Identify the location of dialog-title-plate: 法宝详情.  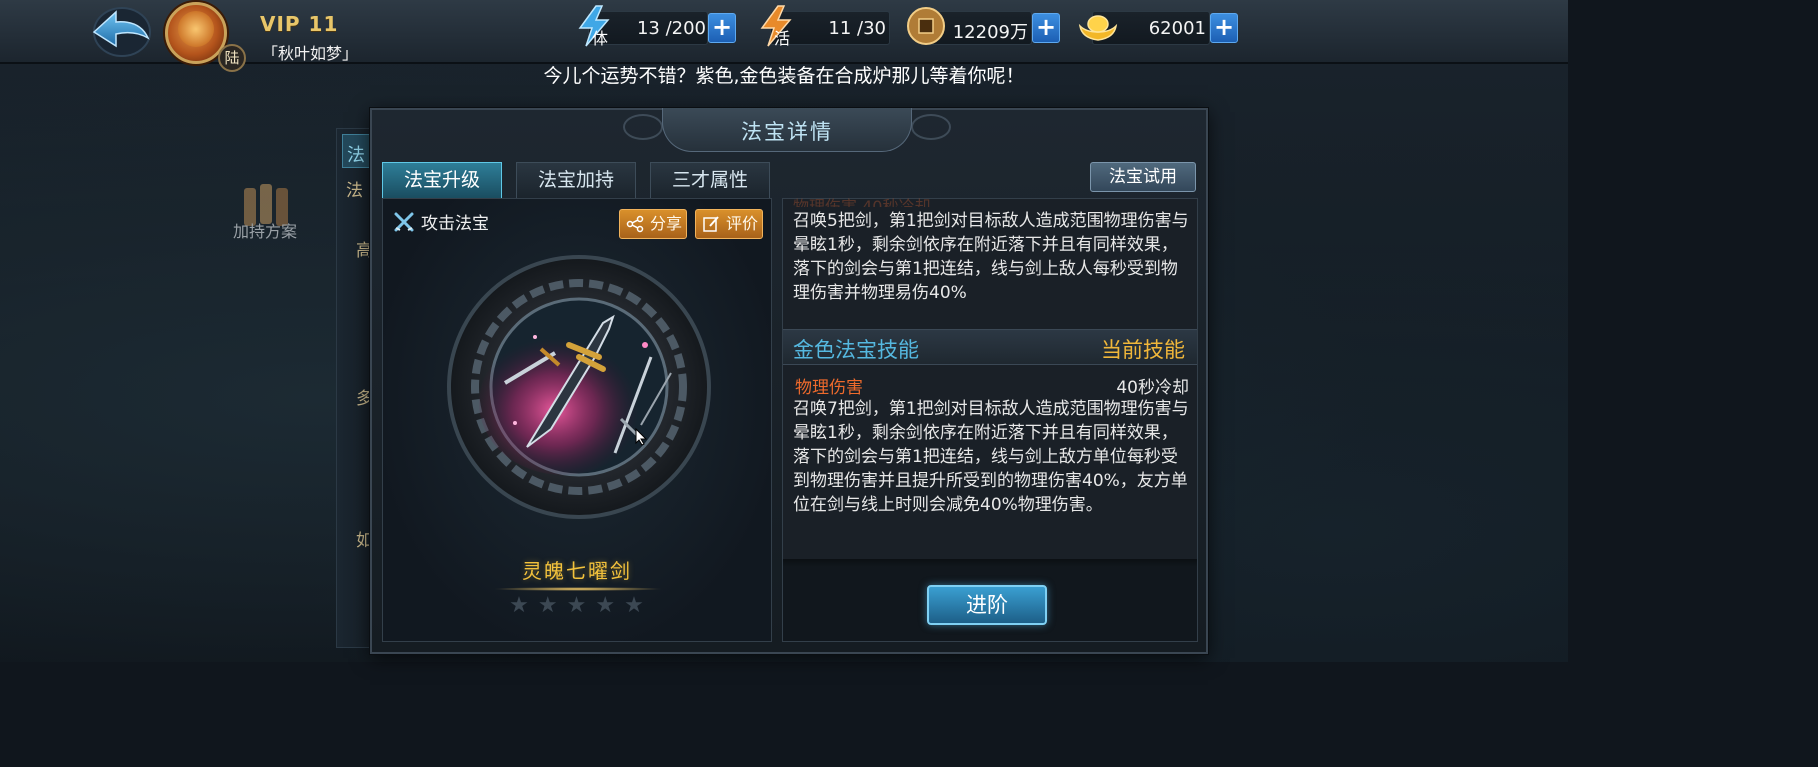
(787, 130).